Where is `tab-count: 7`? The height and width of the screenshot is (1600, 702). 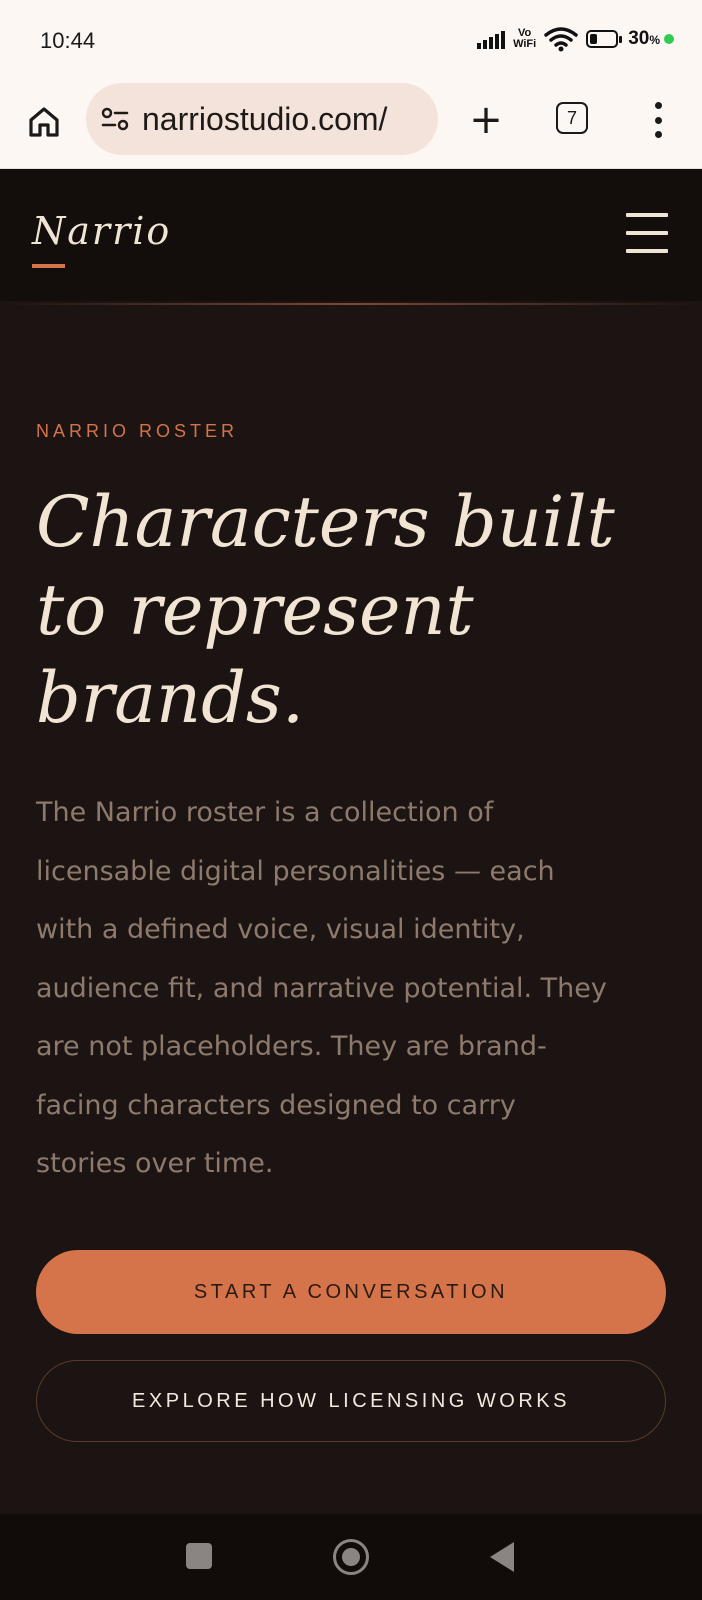 tab-count: 7 is located at coordinates (571, 117).